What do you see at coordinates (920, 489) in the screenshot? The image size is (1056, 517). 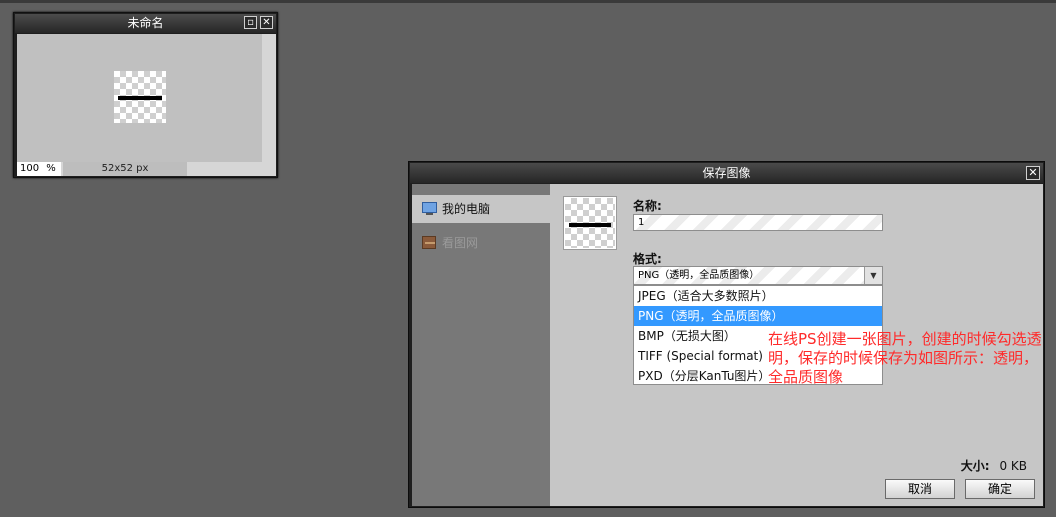 I see `cancel-button: 取消` at bounding box center [920, 489].